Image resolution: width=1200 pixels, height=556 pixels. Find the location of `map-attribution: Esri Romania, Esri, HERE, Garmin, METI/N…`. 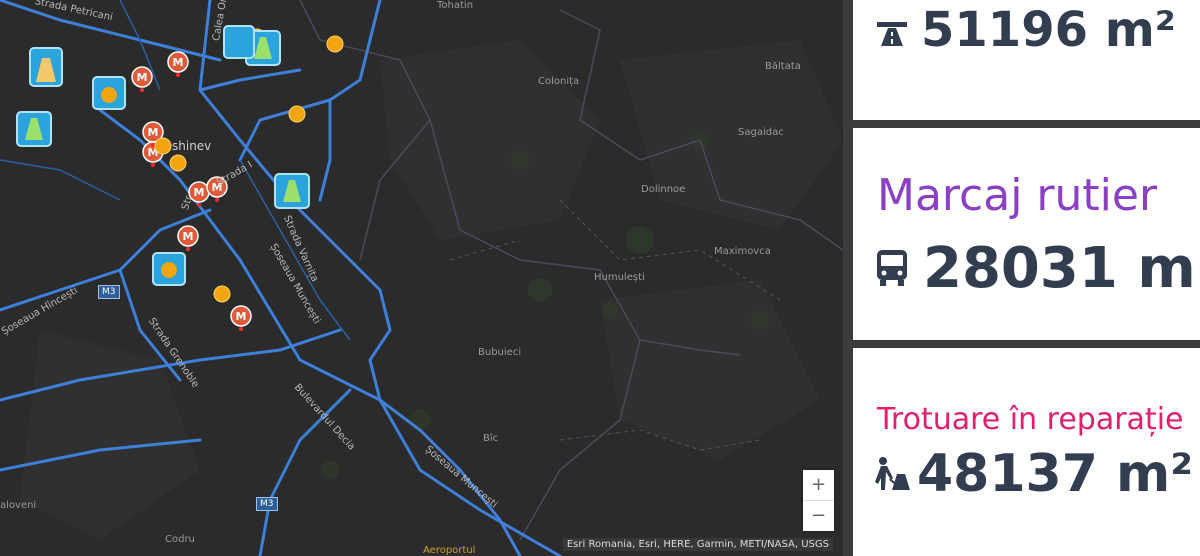

map-attribution: Esri Romania, Esri, HERE, Garmin, METI/N… is located at coordinates (697, 544).